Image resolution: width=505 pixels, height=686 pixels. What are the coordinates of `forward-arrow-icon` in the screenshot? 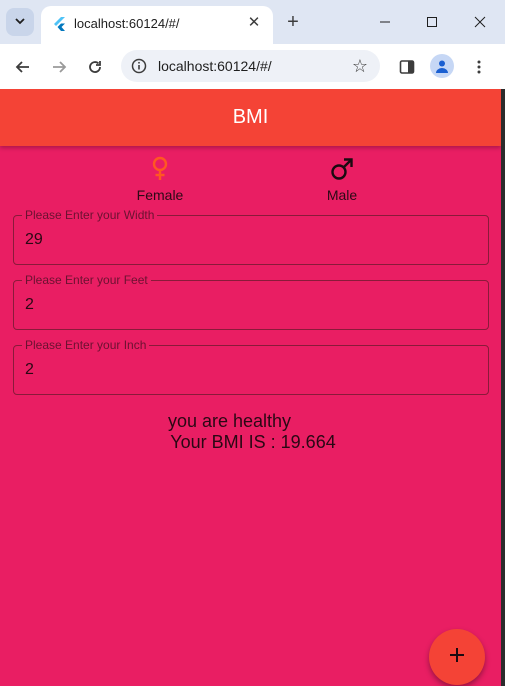 It's located at (59, 67).